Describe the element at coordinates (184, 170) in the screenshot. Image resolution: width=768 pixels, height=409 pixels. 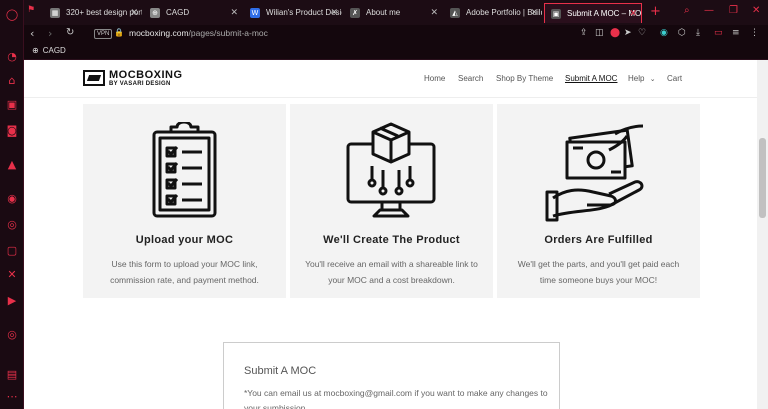
I see `clipboard-checklist-icon` at that location.